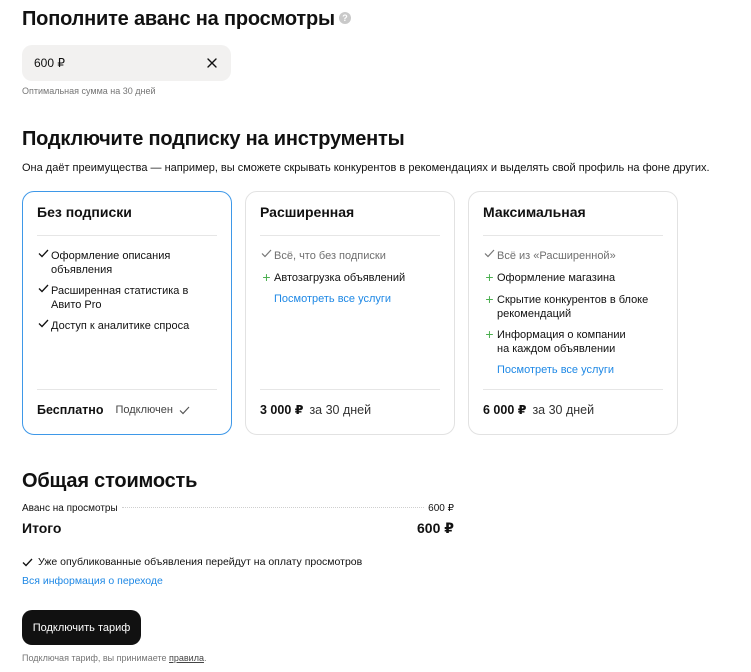  Describe the element at coordinates (212, 63) in the screenshot. I see `close-icon` at that location.